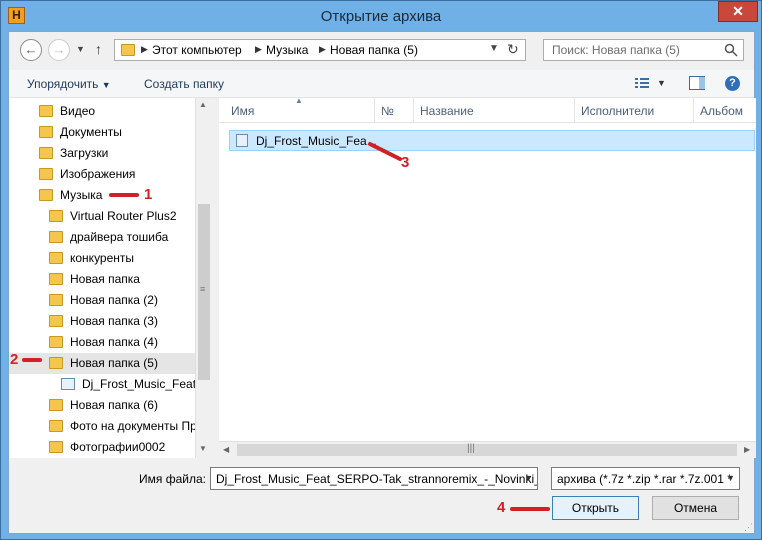 The image size is (762, 540). I want to click on nav-item-documents: Документы, so click(80, 132).